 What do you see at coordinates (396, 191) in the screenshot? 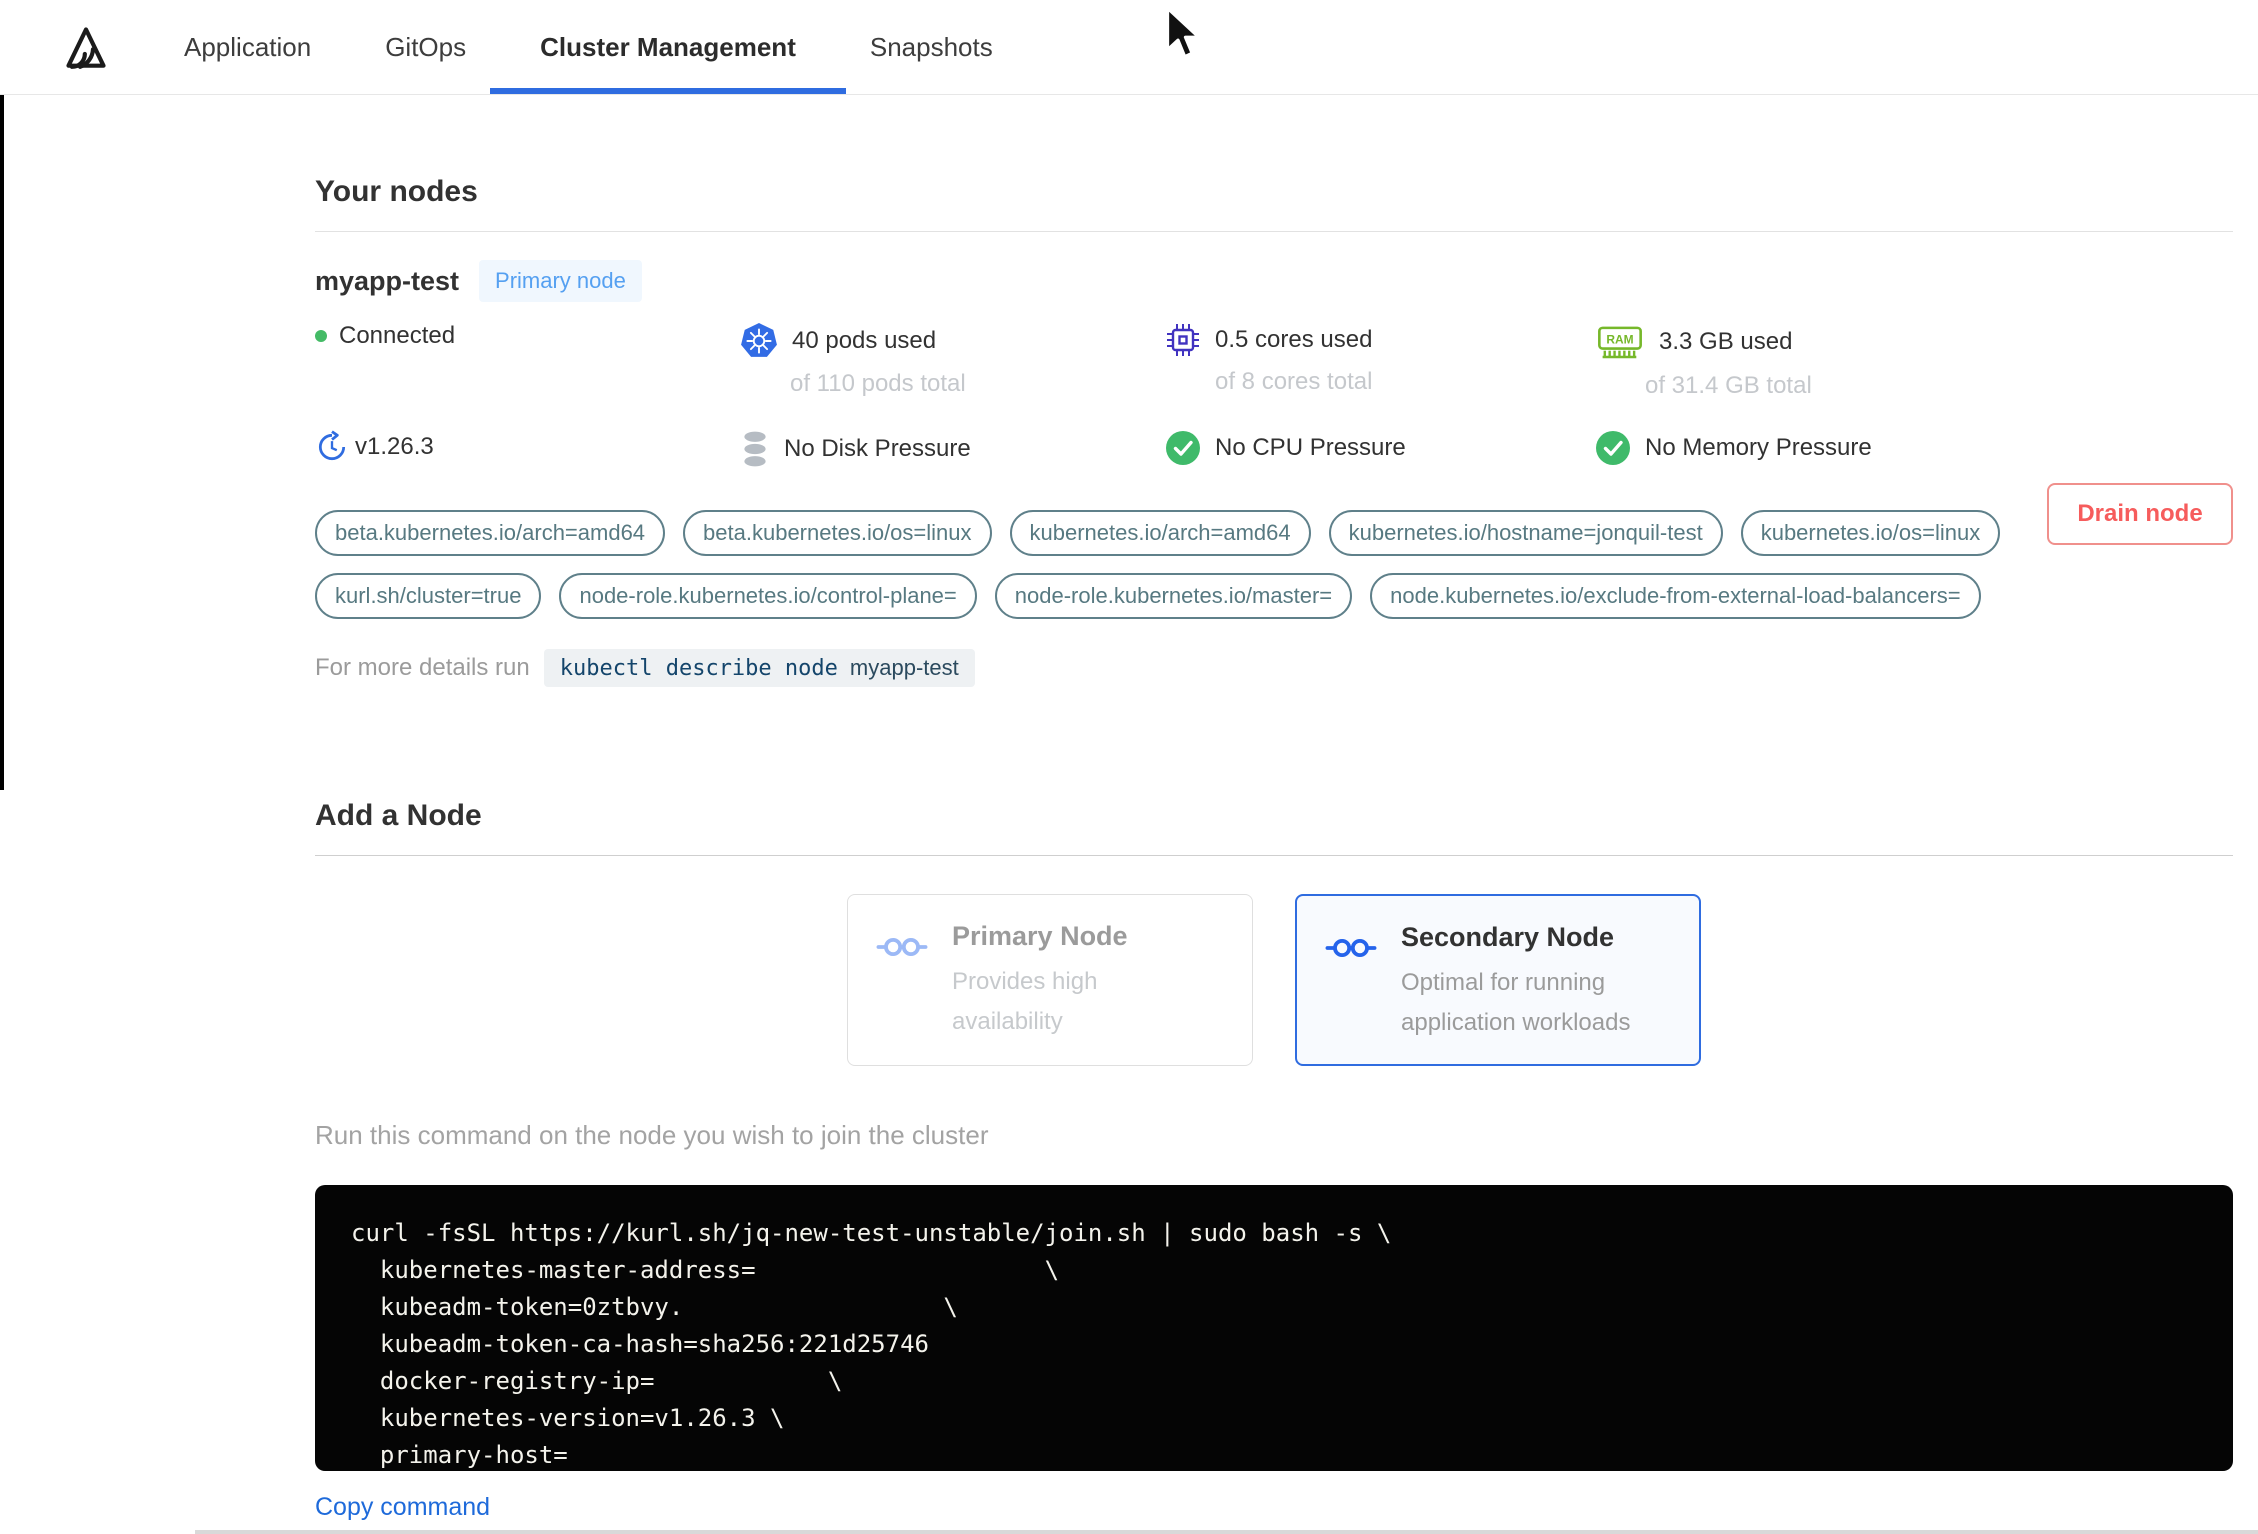
I see `your-nodes-title: Your nodes` at bounding box center [396, 191].